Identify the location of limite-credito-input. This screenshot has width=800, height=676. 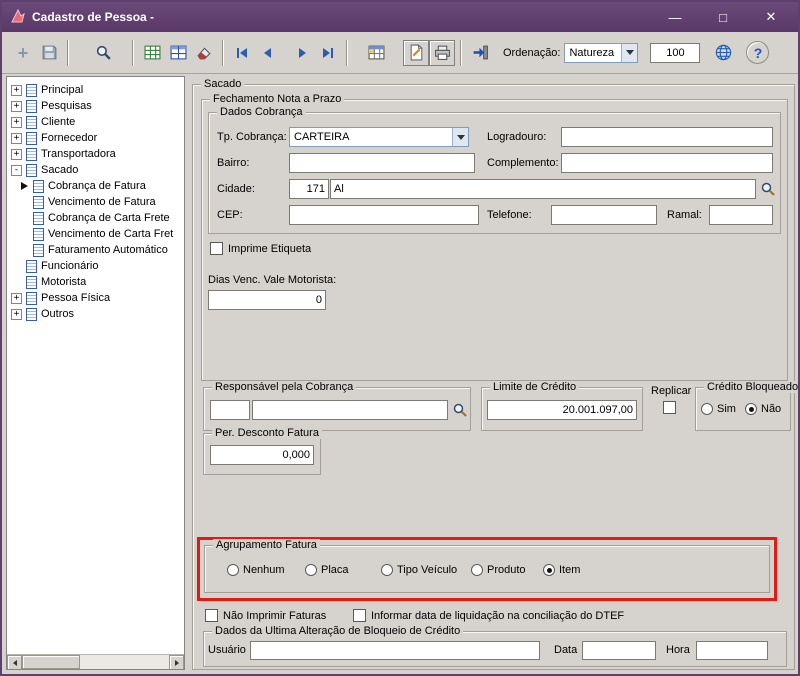
(562, 410).